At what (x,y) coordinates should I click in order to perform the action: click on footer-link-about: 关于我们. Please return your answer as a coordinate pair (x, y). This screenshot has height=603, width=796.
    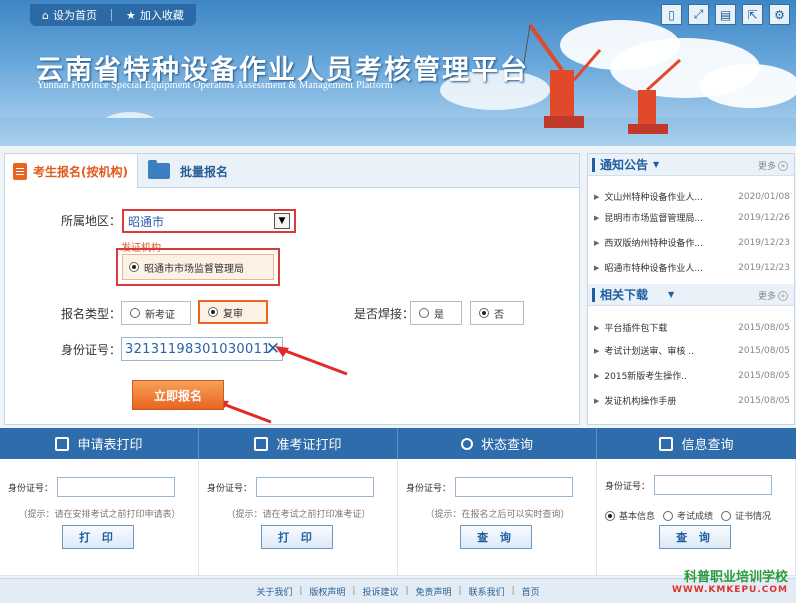
    Looking at the image, I should click on (274, 591).